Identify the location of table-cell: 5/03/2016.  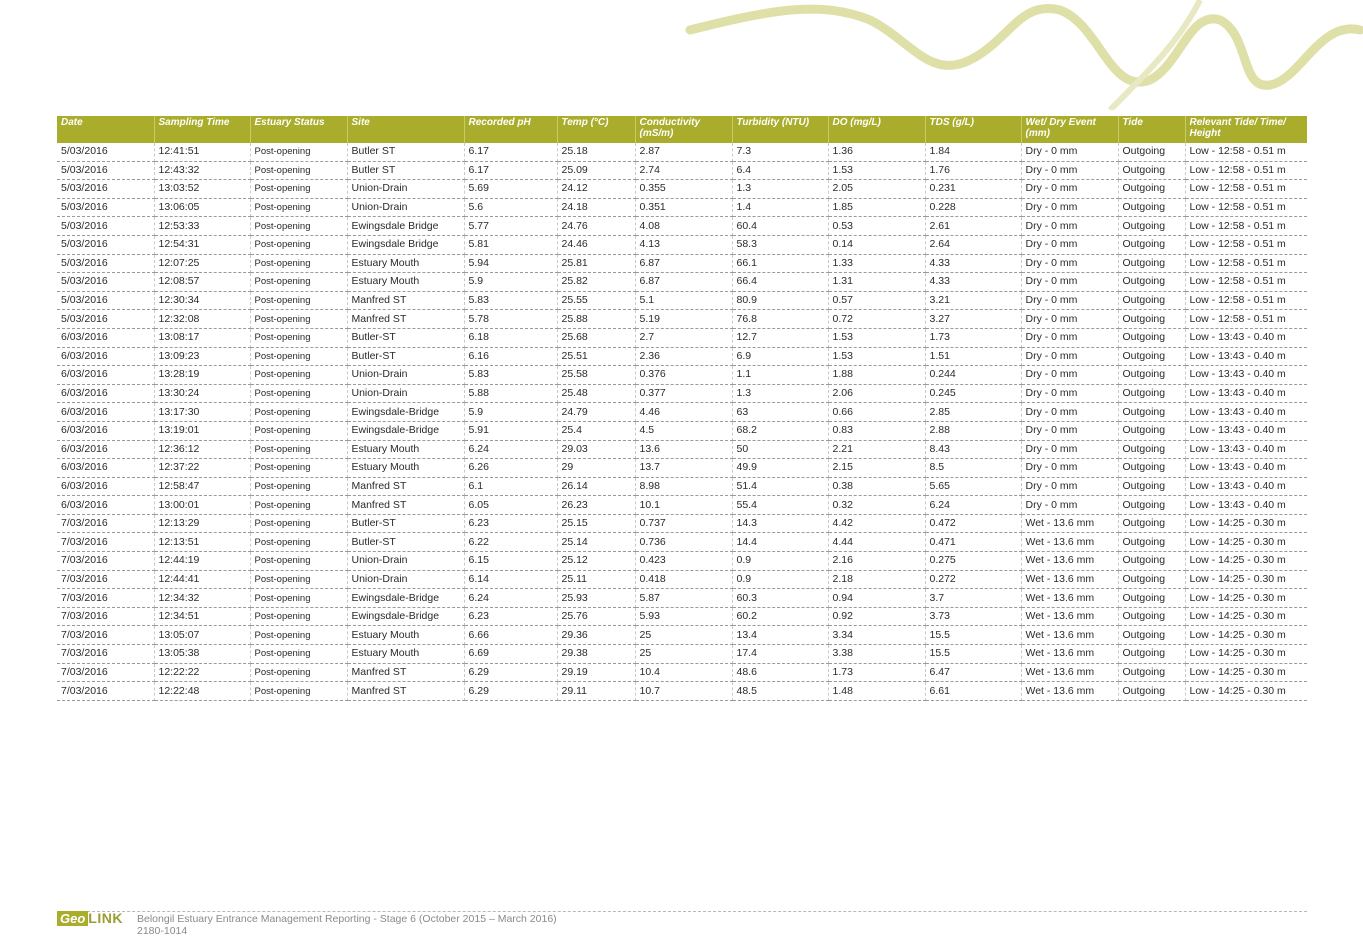
(106, 152).